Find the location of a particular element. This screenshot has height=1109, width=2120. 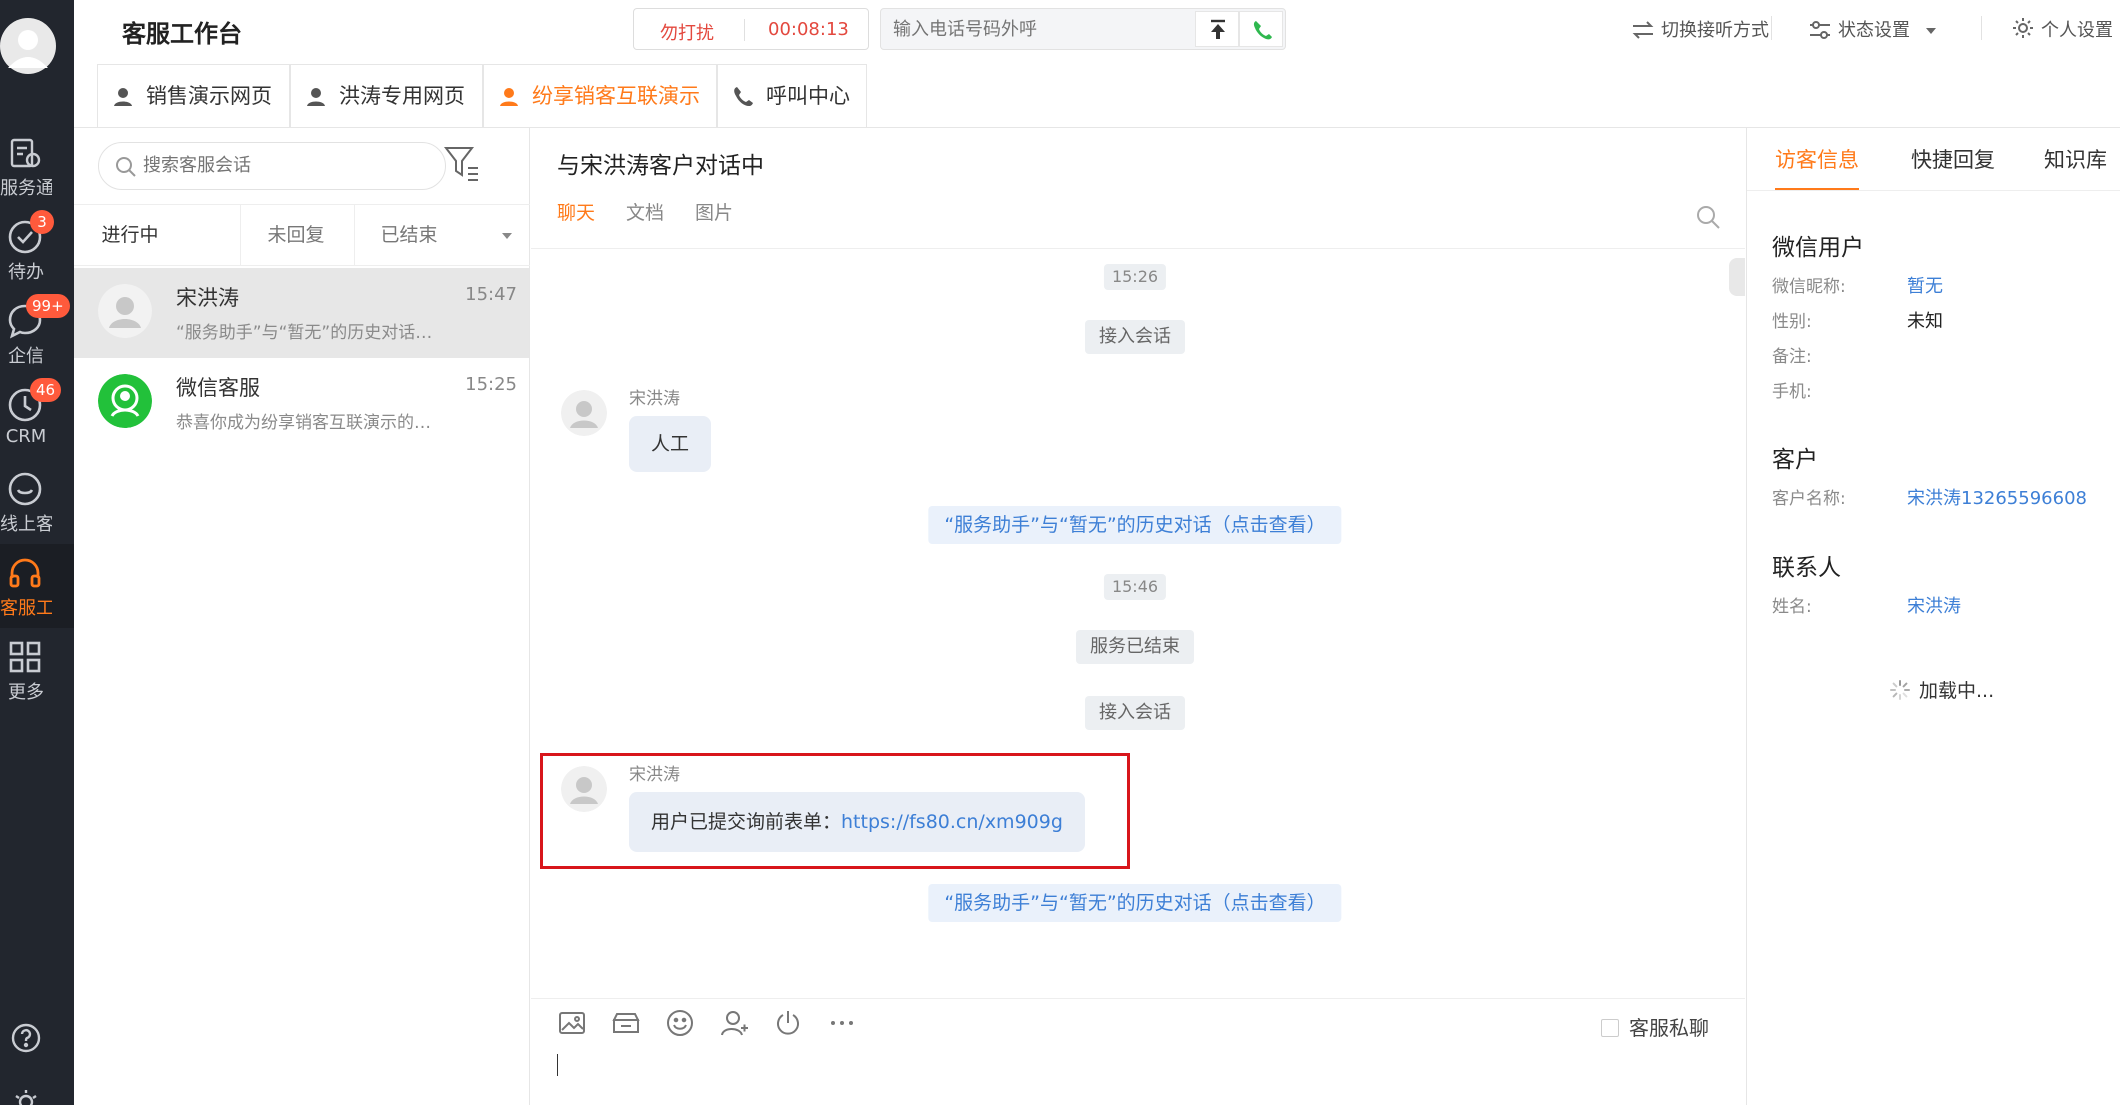

conversation-name: 宋洪涛 is located at coordinates (207, 298).